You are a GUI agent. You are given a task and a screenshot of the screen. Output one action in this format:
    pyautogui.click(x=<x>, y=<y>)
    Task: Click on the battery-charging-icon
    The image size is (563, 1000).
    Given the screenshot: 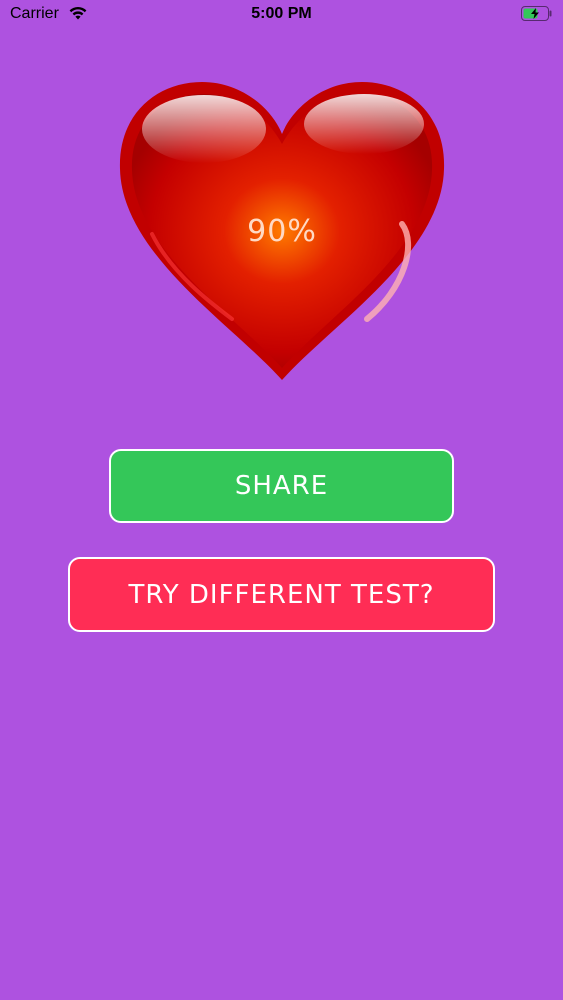 What is the action you would take?
    pyautogui.click(x=536, y=13)
    